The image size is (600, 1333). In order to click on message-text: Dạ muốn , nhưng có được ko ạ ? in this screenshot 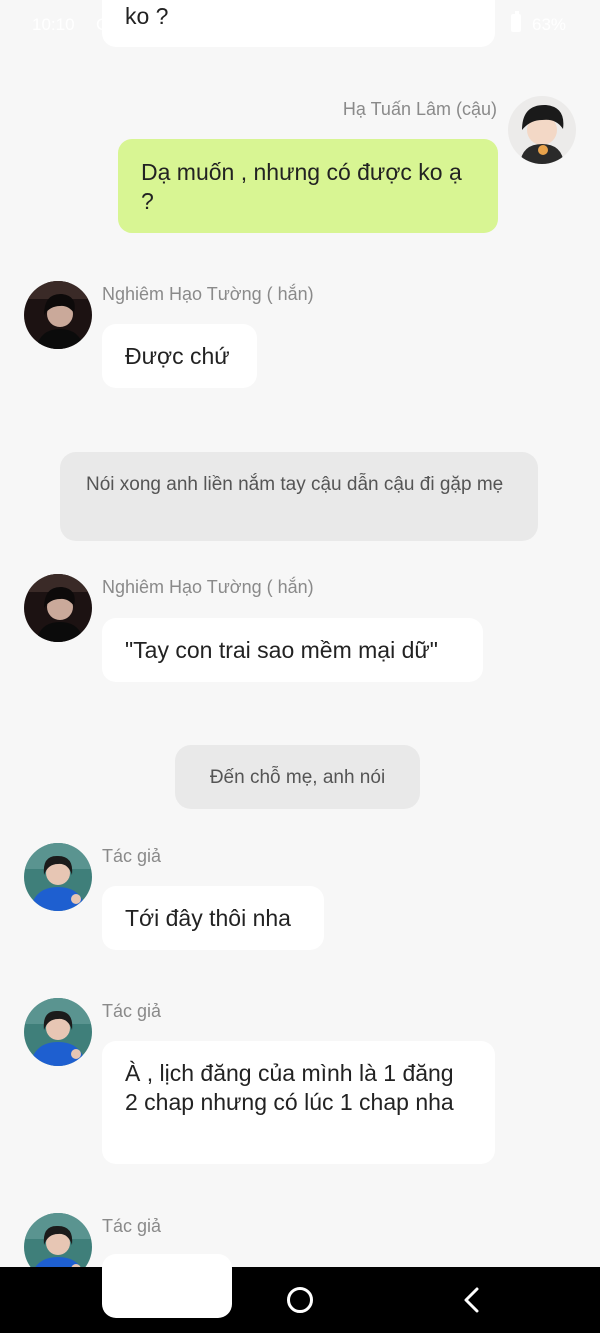, I will do `click(301, 186)`.